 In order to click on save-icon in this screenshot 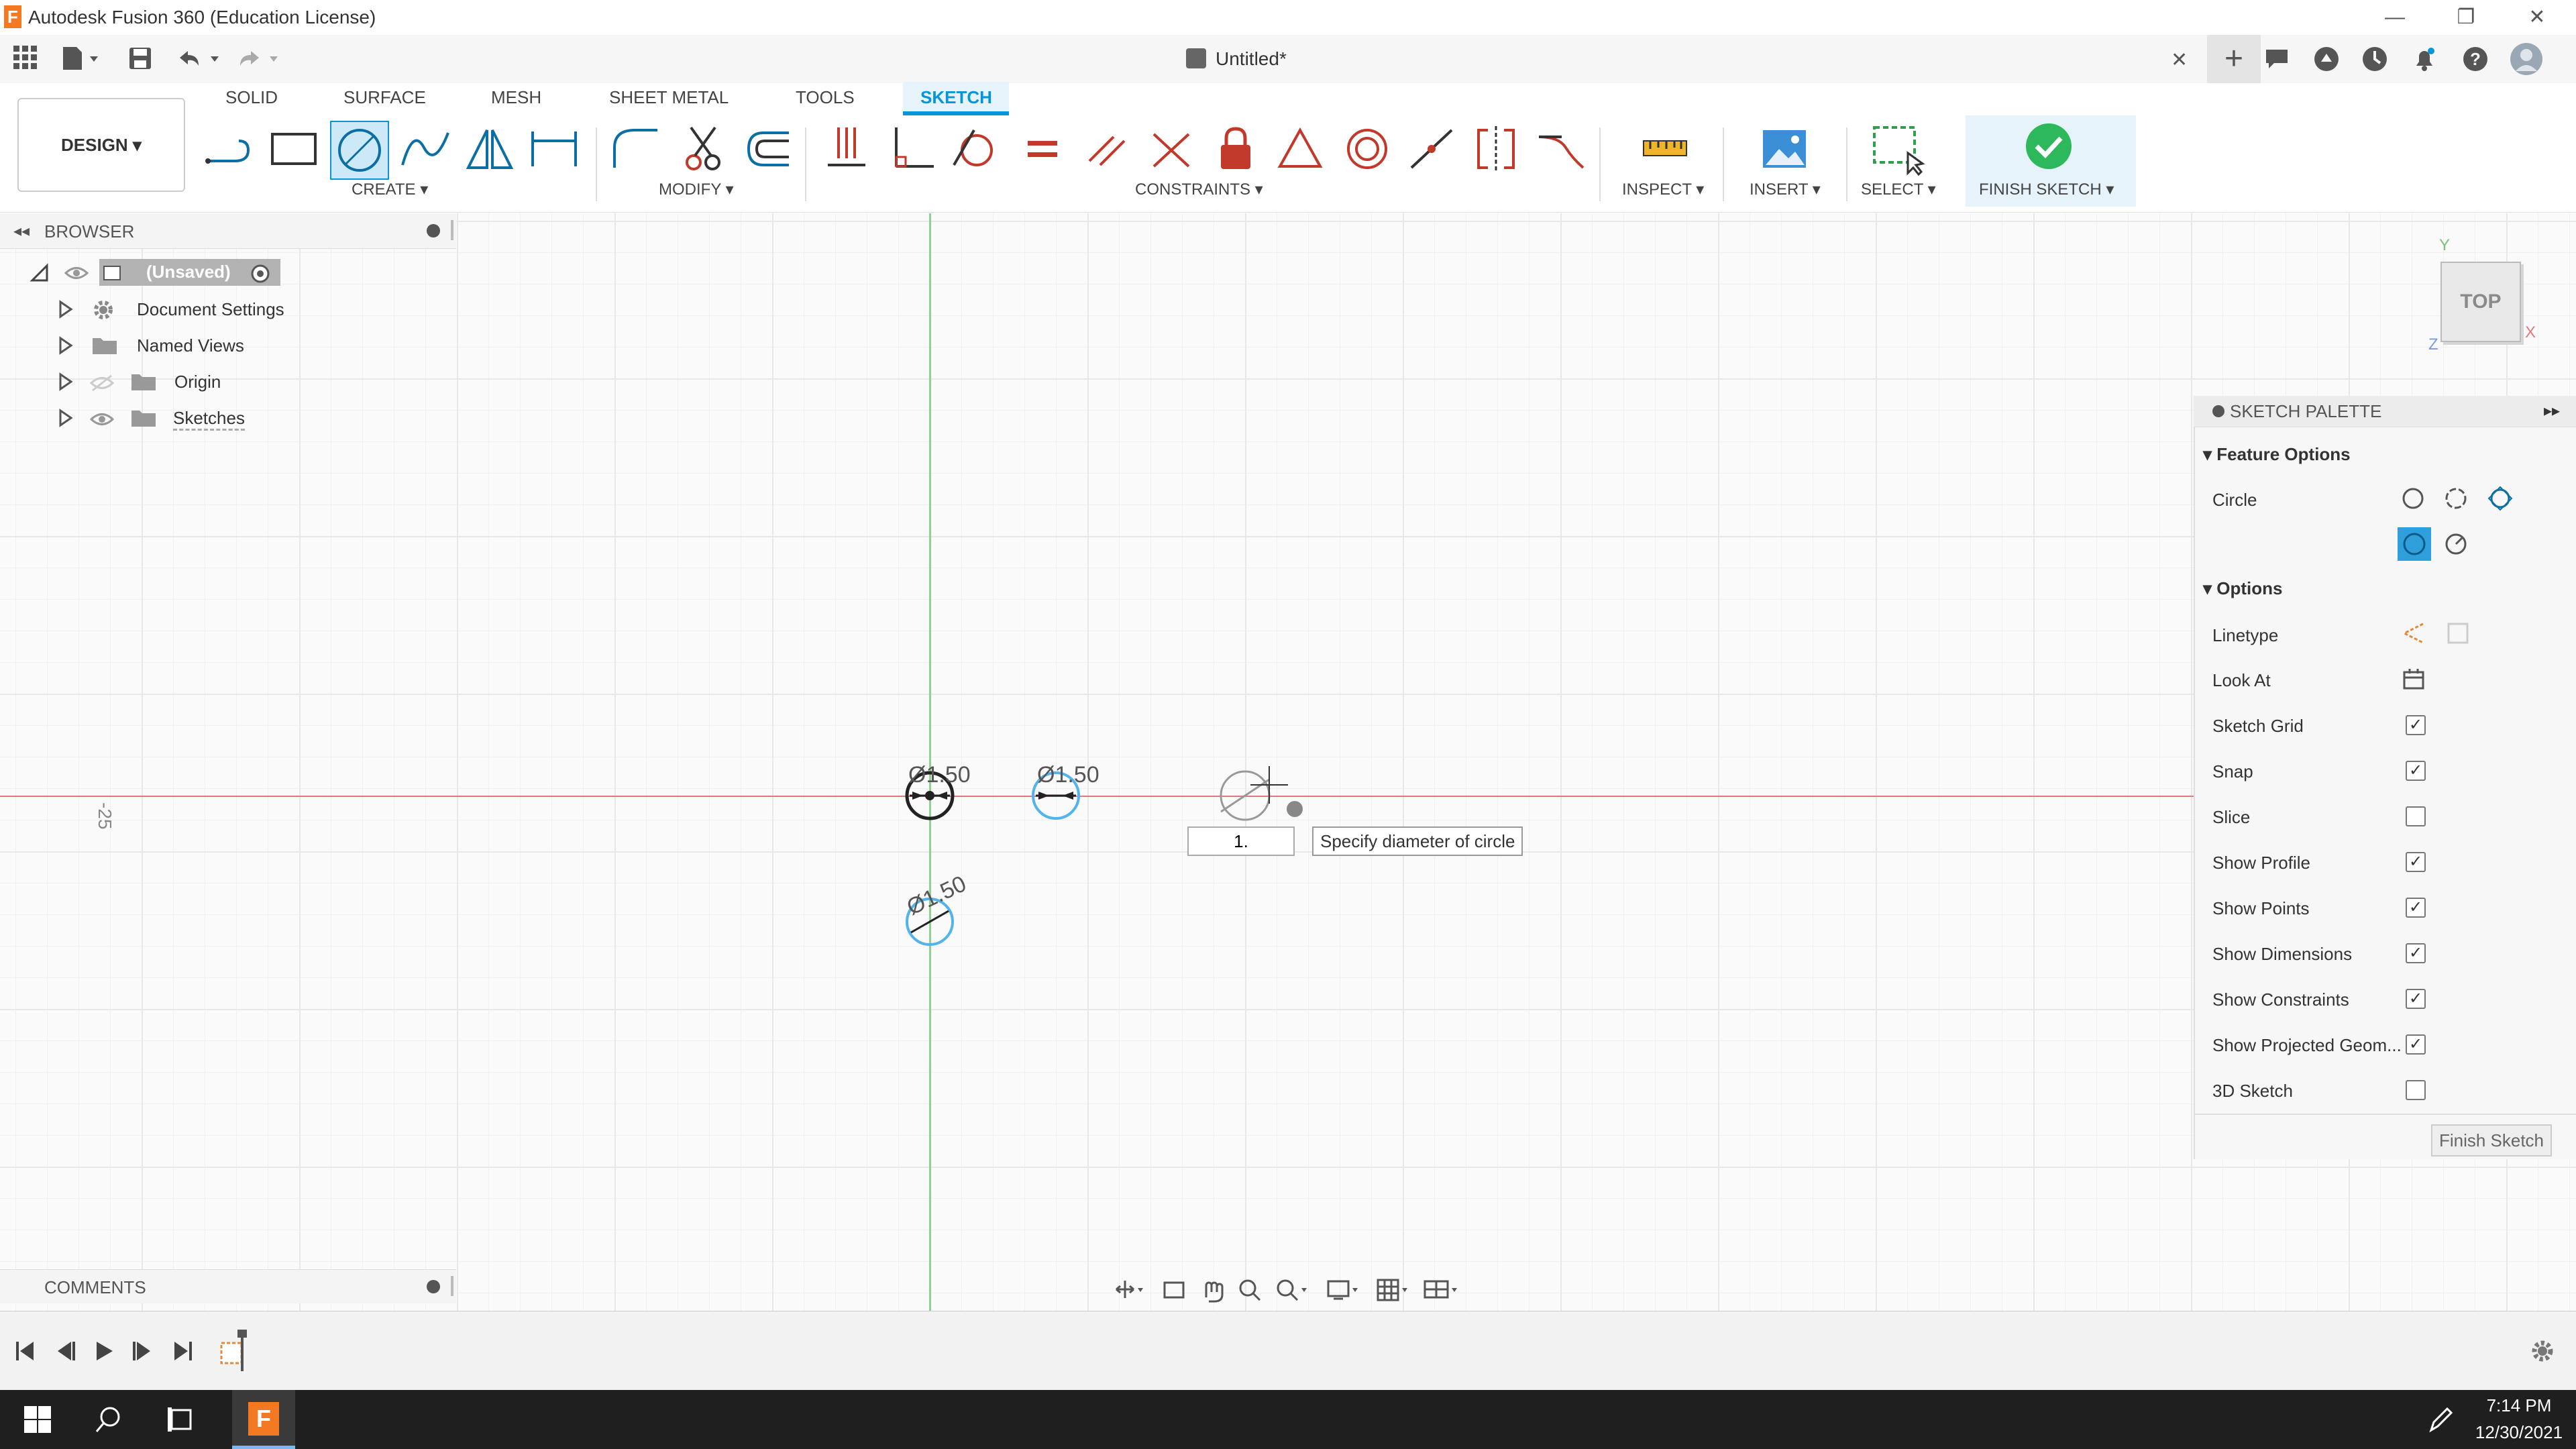, I will do `click(140, 60)`.